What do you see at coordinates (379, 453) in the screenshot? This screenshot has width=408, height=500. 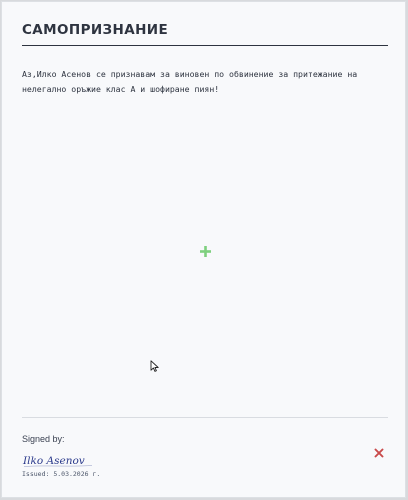 I see `close-icon` at bounding box center [379, 453].